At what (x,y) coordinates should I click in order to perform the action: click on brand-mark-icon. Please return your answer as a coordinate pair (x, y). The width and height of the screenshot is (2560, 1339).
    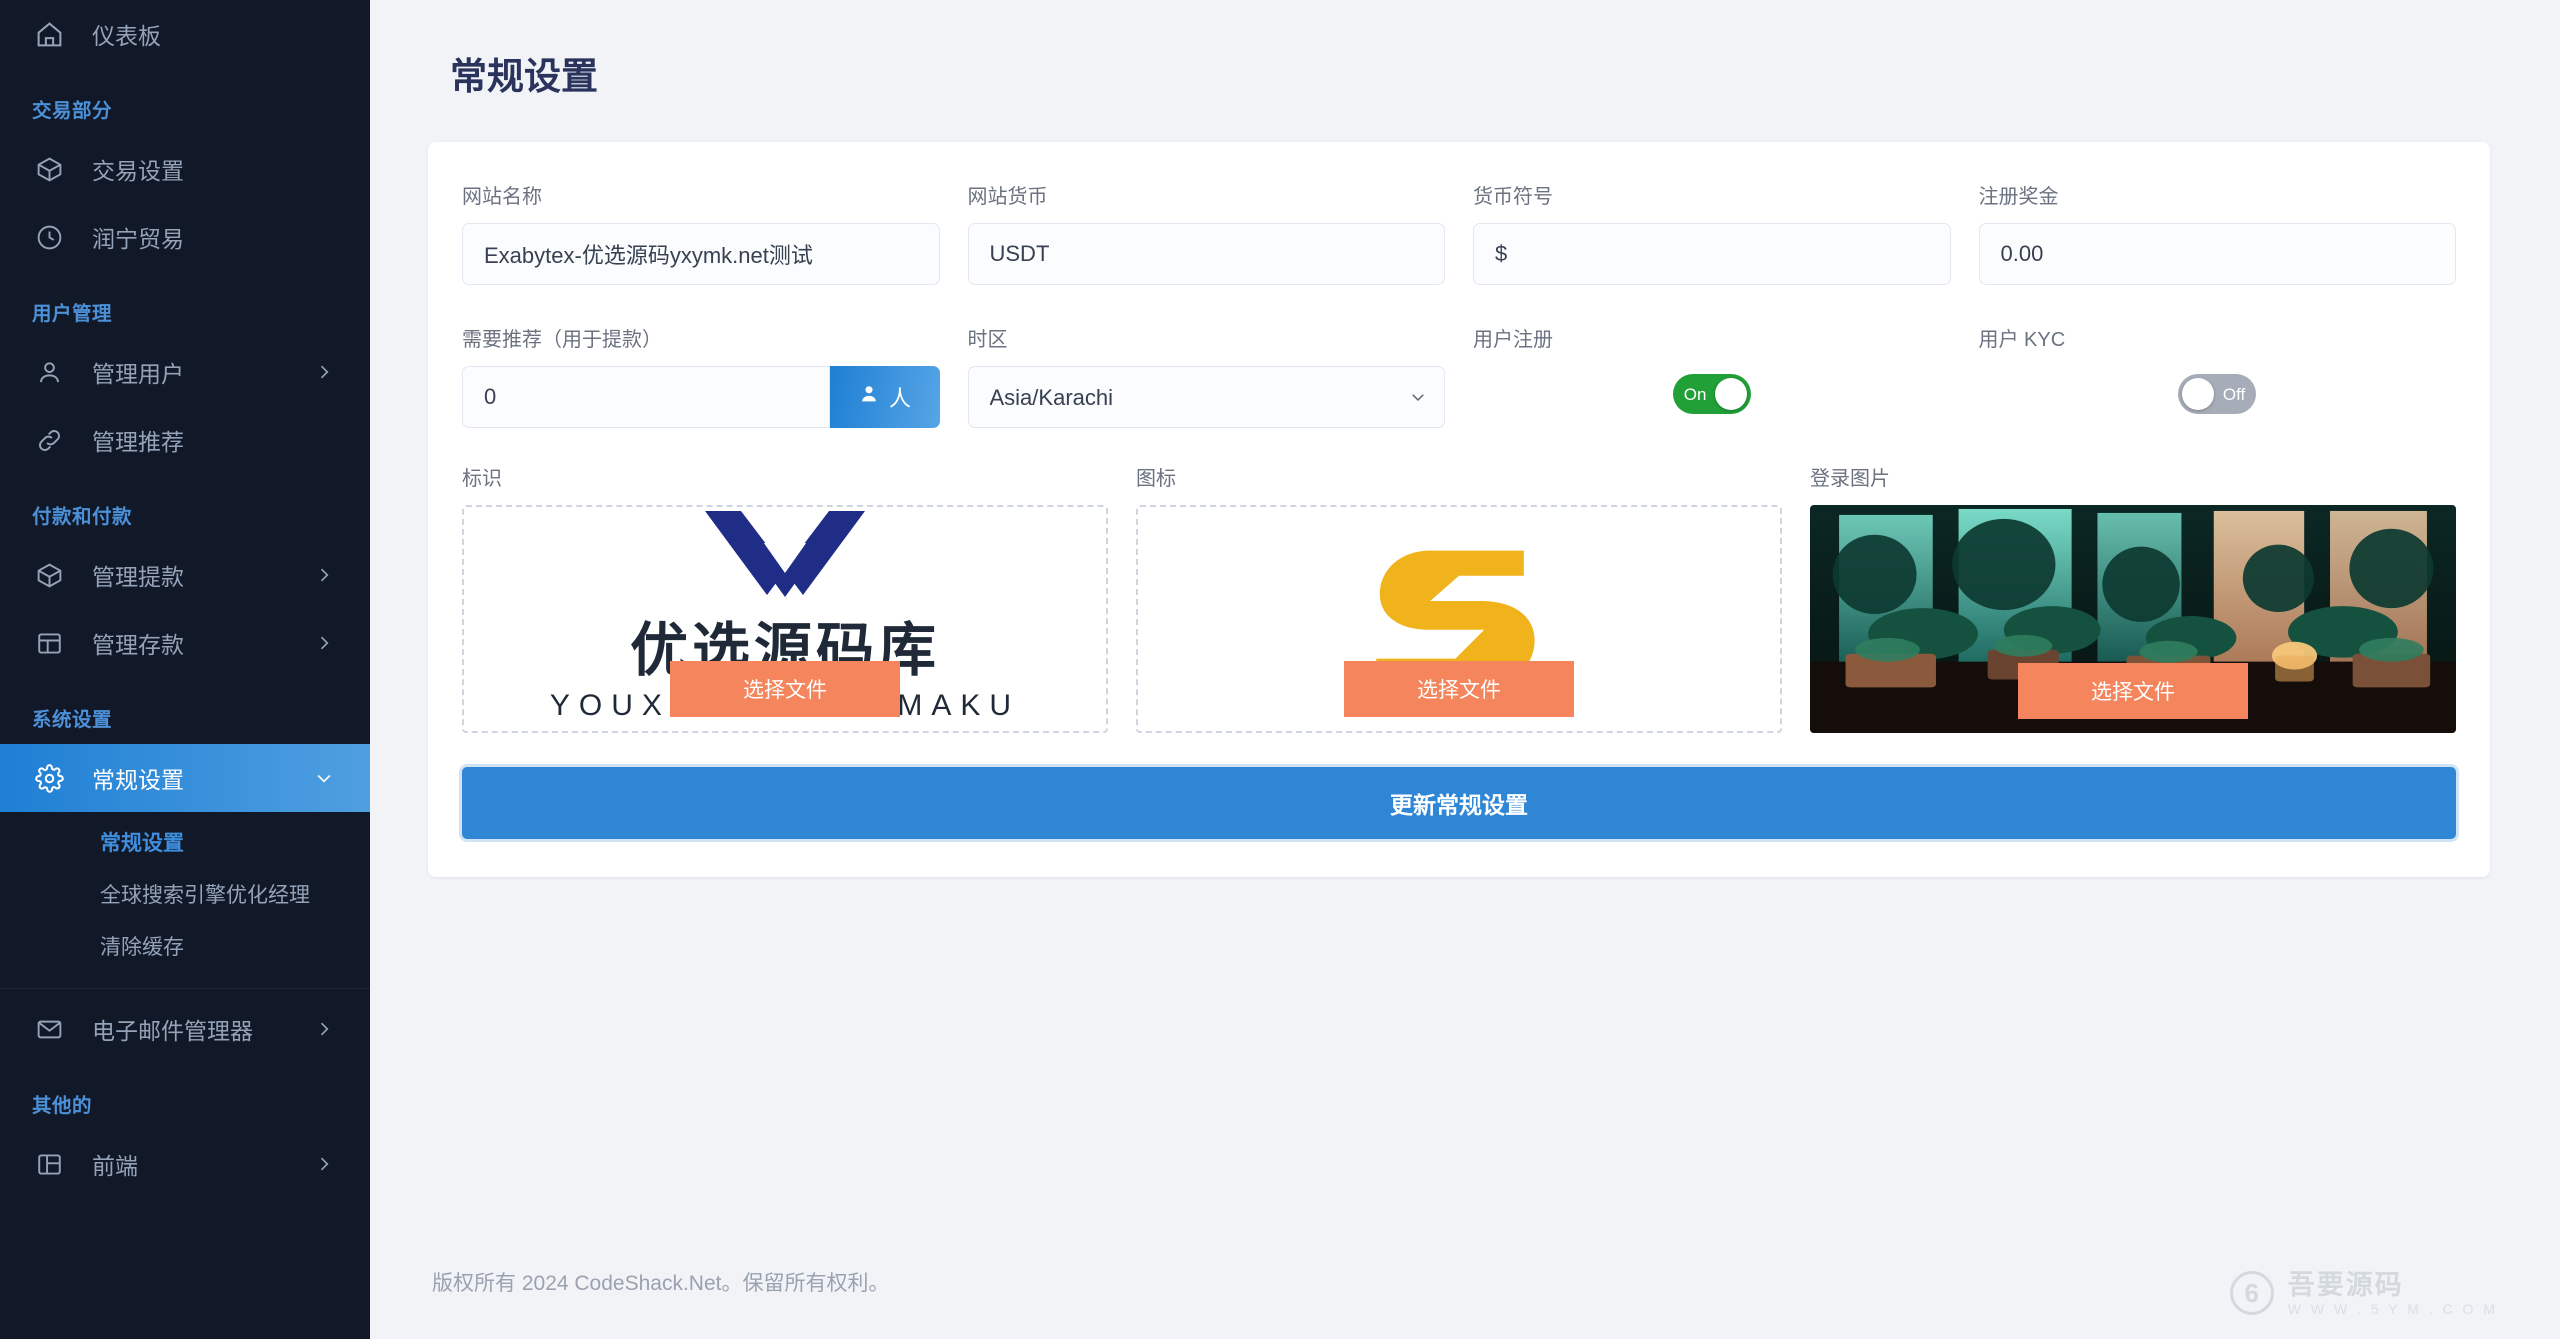
    Looking at the image, I should click on (785, 554).